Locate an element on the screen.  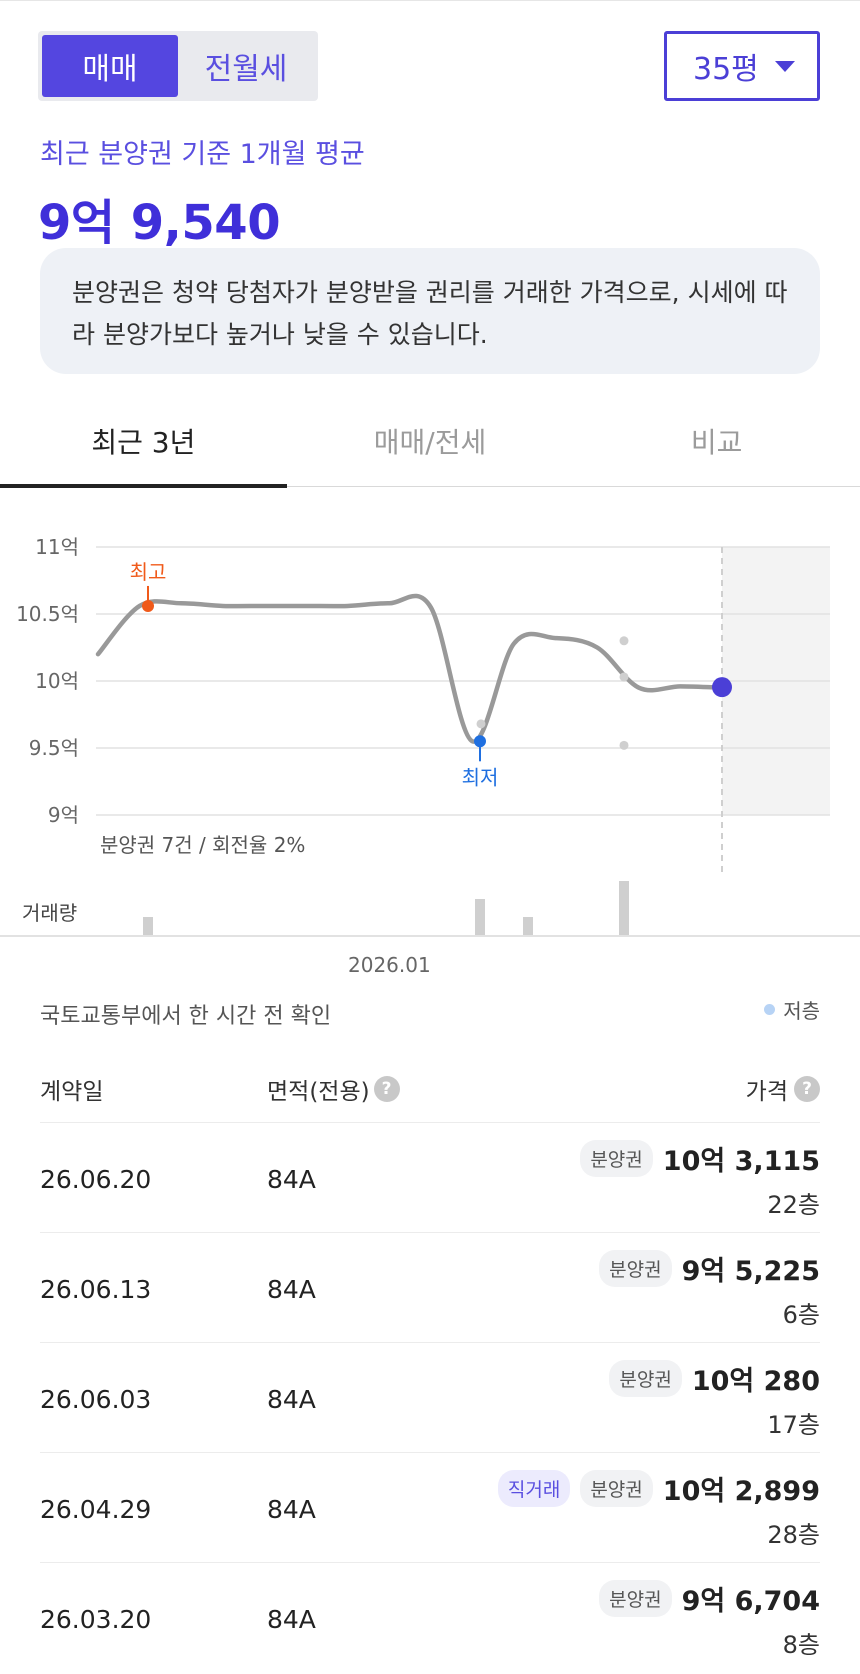
volume-label: 거래량 is located at coordinates (50, 913).